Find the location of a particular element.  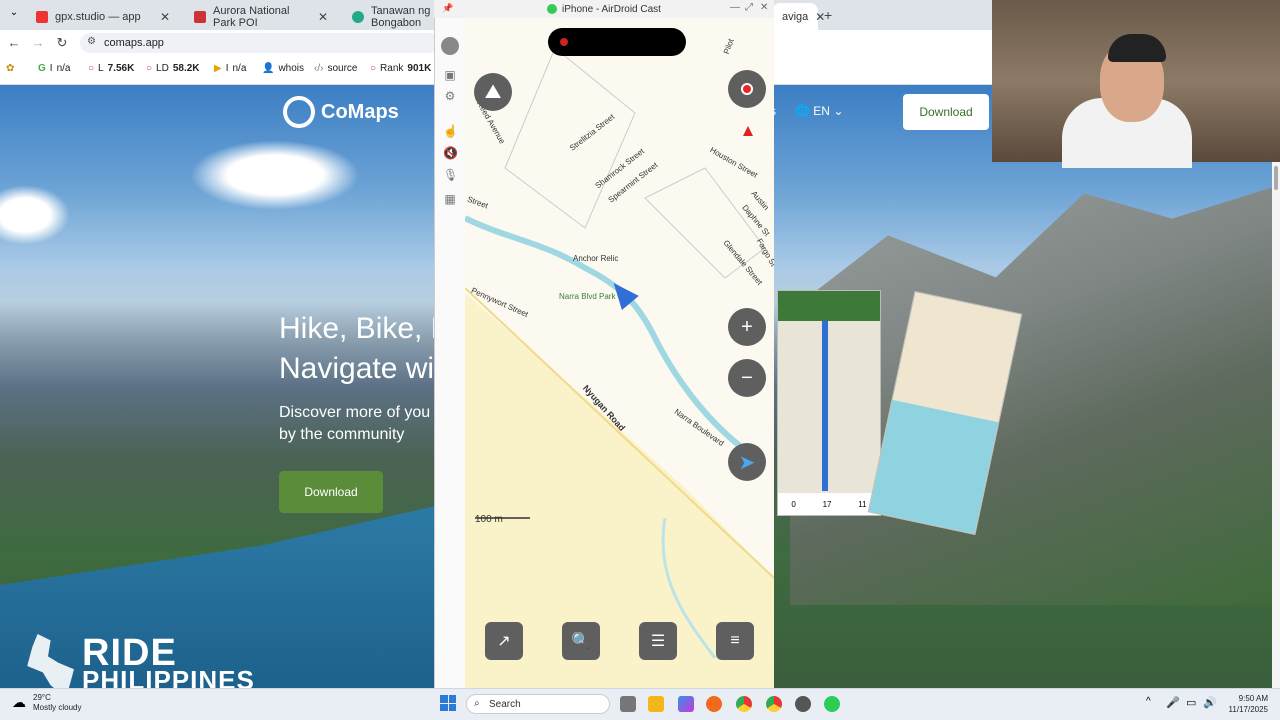

forward-icon: → is located at coordinates (38, 42).